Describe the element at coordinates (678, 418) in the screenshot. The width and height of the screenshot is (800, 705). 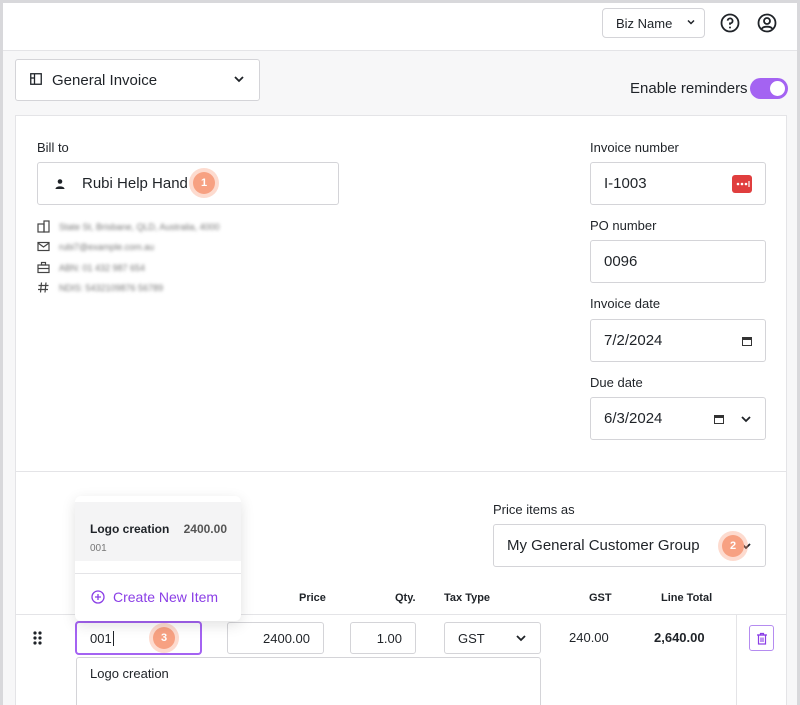
I see `due-date-field: 6/3/2024` at that location.